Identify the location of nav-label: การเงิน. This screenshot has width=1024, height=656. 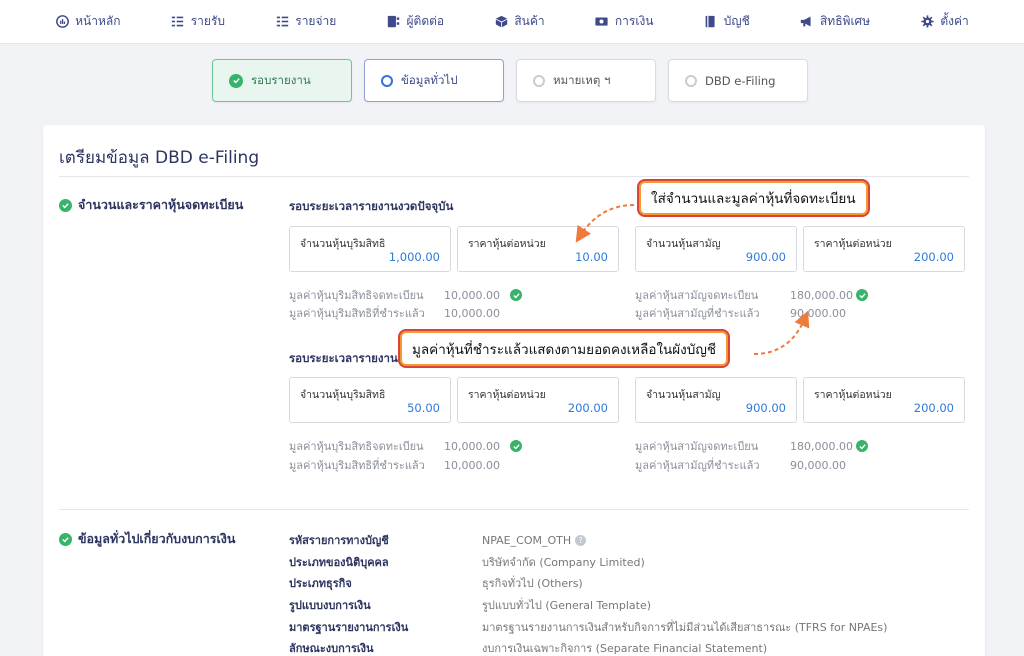
(634, 21).